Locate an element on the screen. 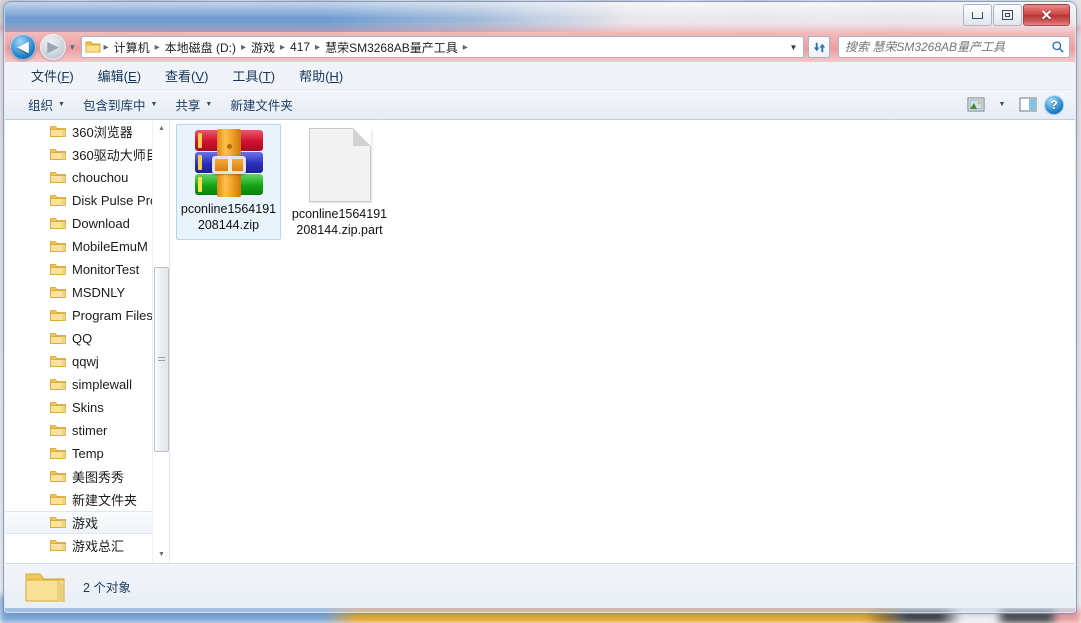 The width and height of the screenshot is (1081, 623). sidebar-item-label: 新建文件夹 is located at coordinates (105, 500).